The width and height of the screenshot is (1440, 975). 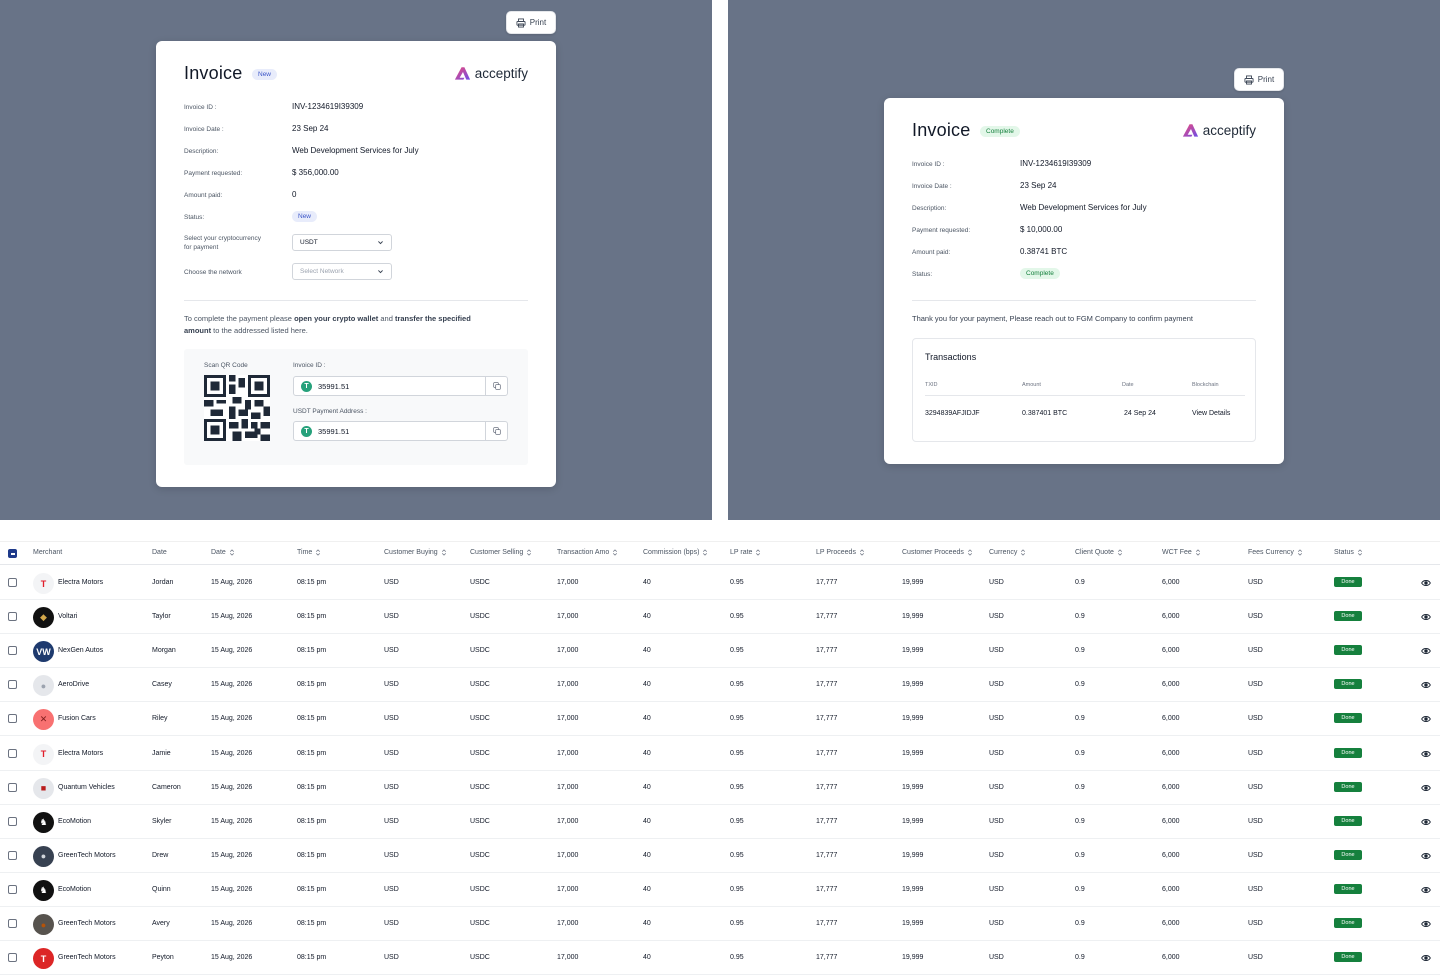 I want to click on column-header: Commission (bps), so click(x=675, y=552).